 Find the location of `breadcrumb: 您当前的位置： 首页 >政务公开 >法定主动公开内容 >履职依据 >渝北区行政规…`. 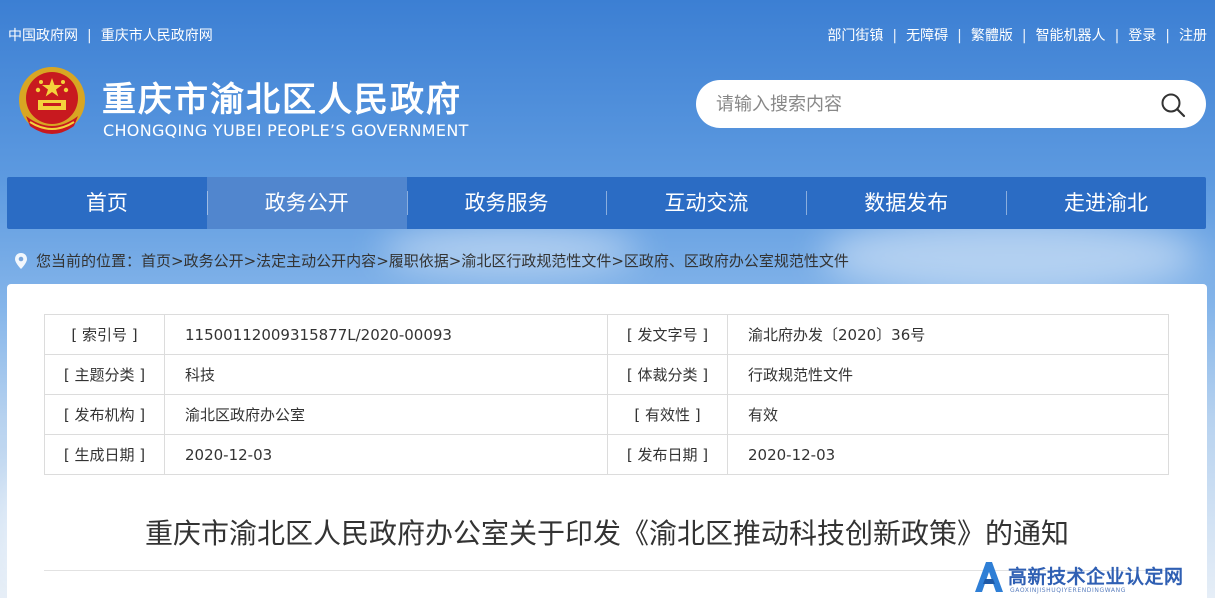

breadcrumb: 您当前的位置： 首页 >政务公开 >法定主动公开内容 >履职依据 >渝北区行政规… is located at coordinates (431, 260).